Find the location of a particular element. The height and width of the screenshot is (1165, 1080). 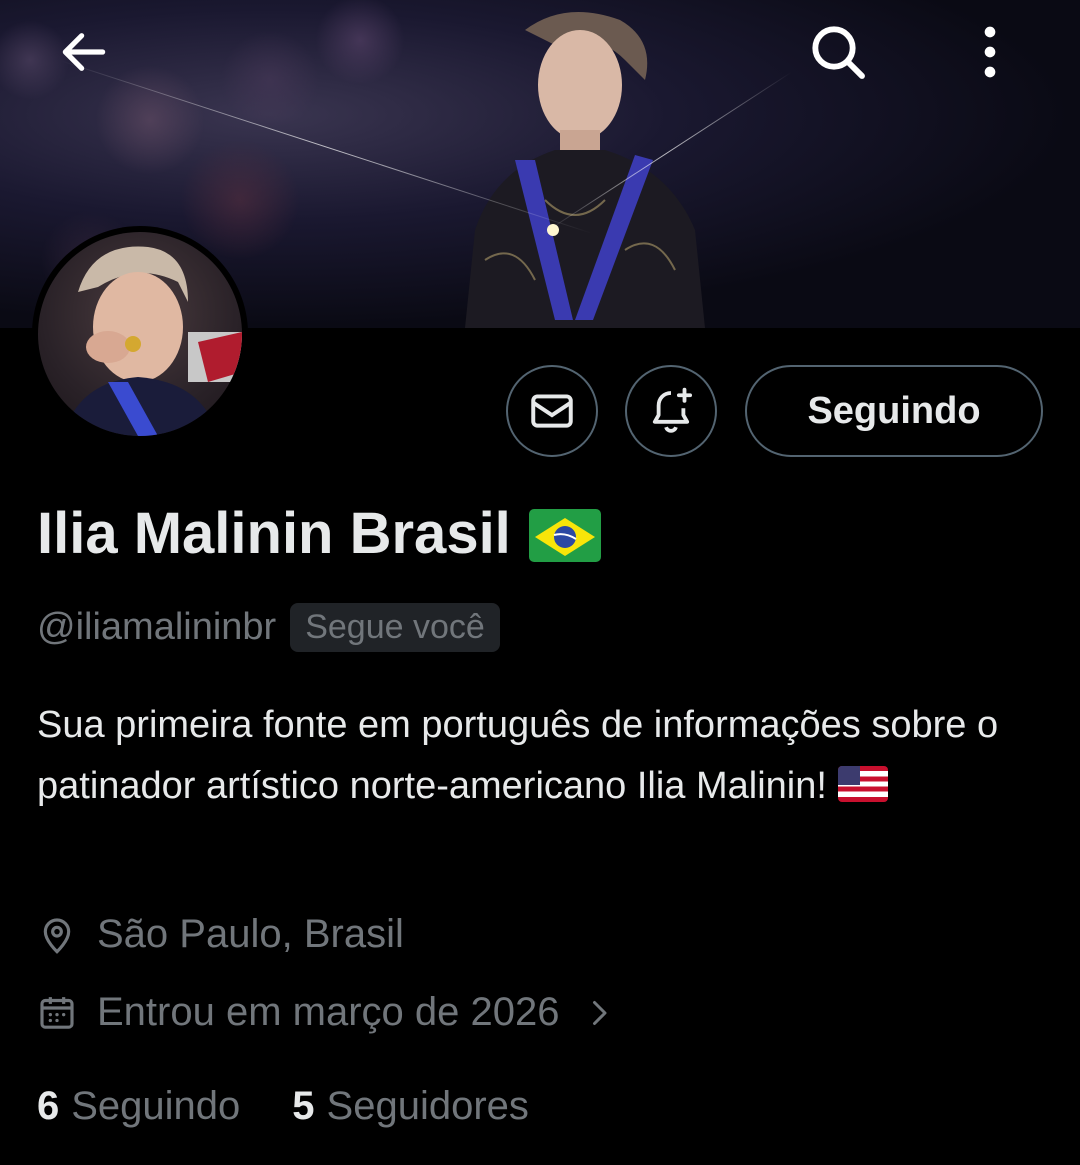

following-count: 6 is located at coordinates (48, 1106).